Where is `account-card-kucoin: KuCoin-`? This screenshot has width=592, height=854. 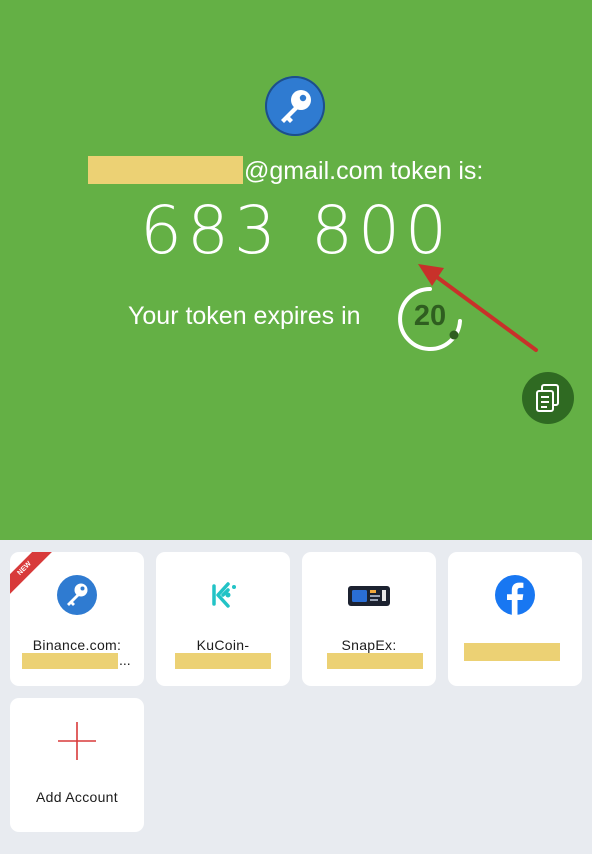
account-card-kucoin: KuCoin- is located at coordinates (223, 619).